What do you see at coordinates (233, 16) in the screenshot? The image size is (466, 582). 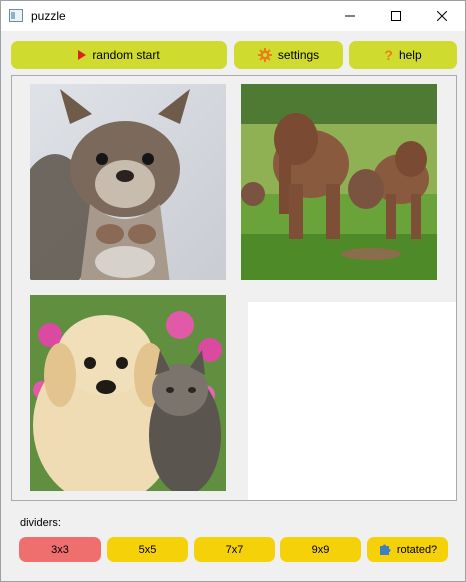 I see `title-bar: puzzle` at bounding box center [233, 16].